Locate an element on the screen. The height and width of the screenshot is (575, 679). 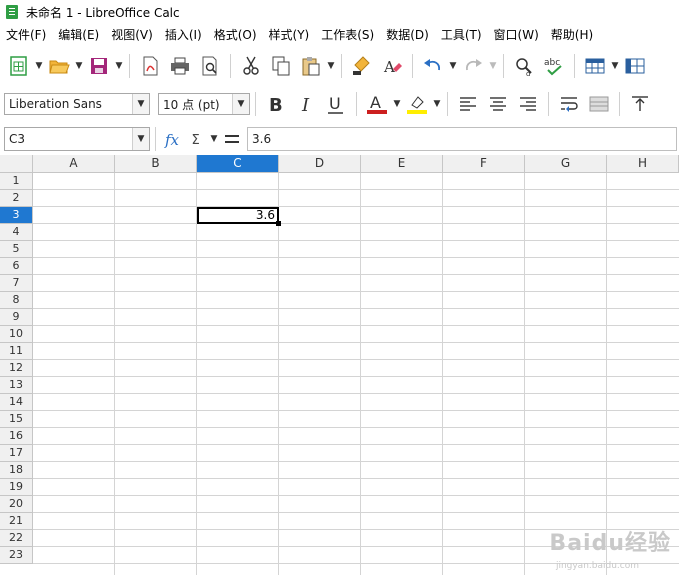
clone-formatting-icon is located at coordinates (362, 66).